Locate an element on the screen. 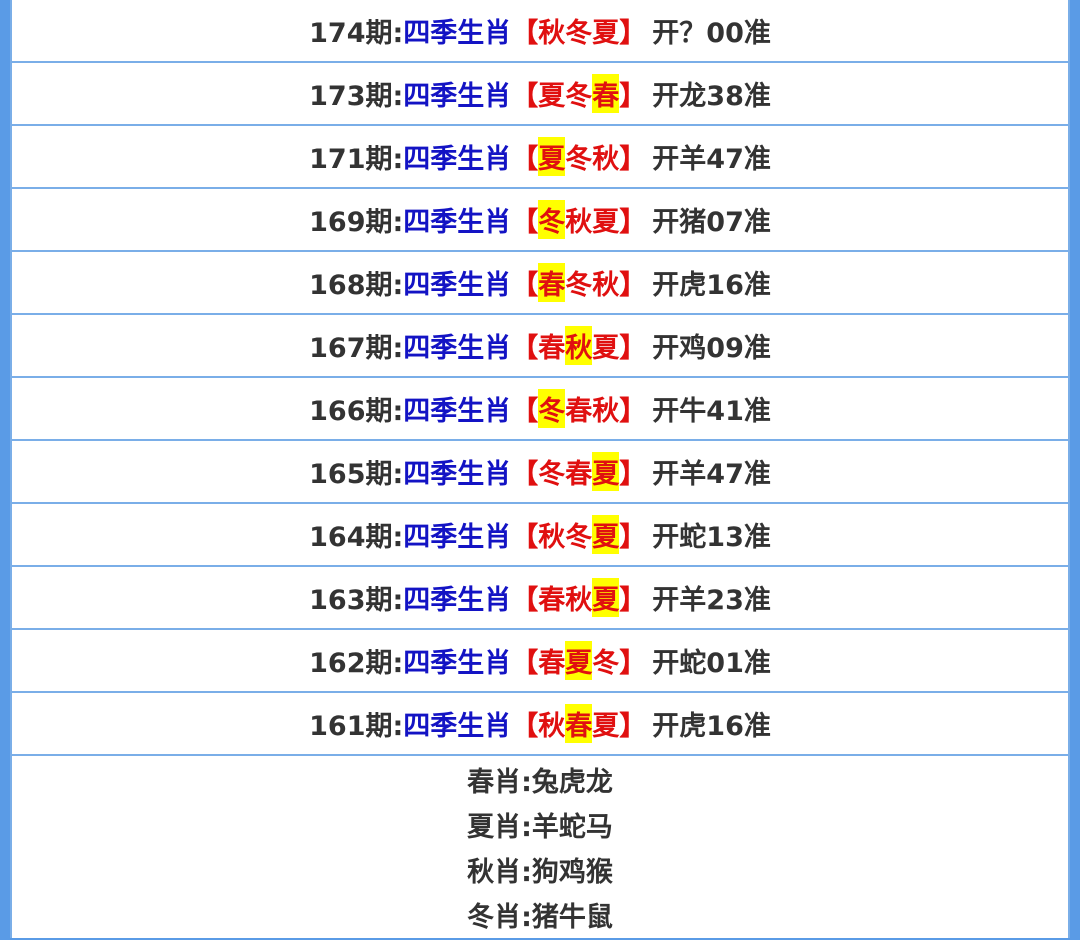 Image resolution: width=1080 pixels, height=940 pixels. table-row: 162期: 四季生肖【春夏冬】开蛇01准 is located at coordinates (540, 661).